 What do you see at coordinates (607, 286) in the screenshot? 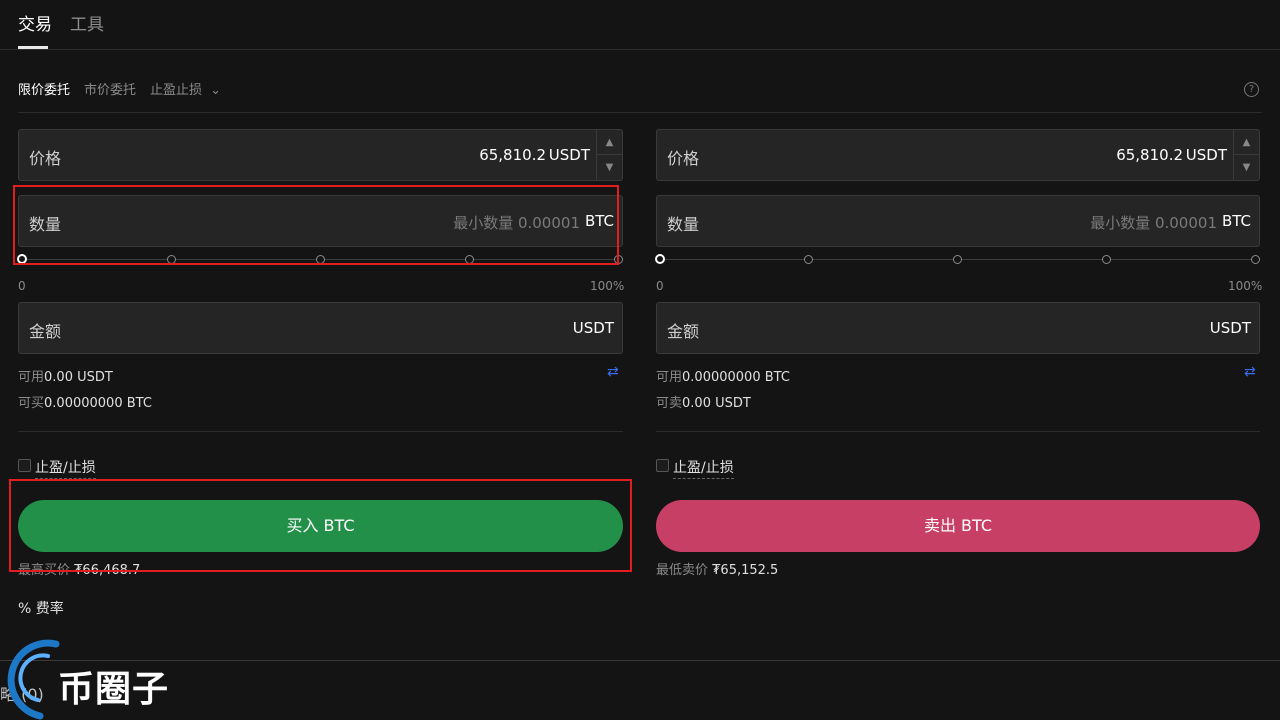
I see `buy-slider-max: 100%` at bounding box center [607, 286].